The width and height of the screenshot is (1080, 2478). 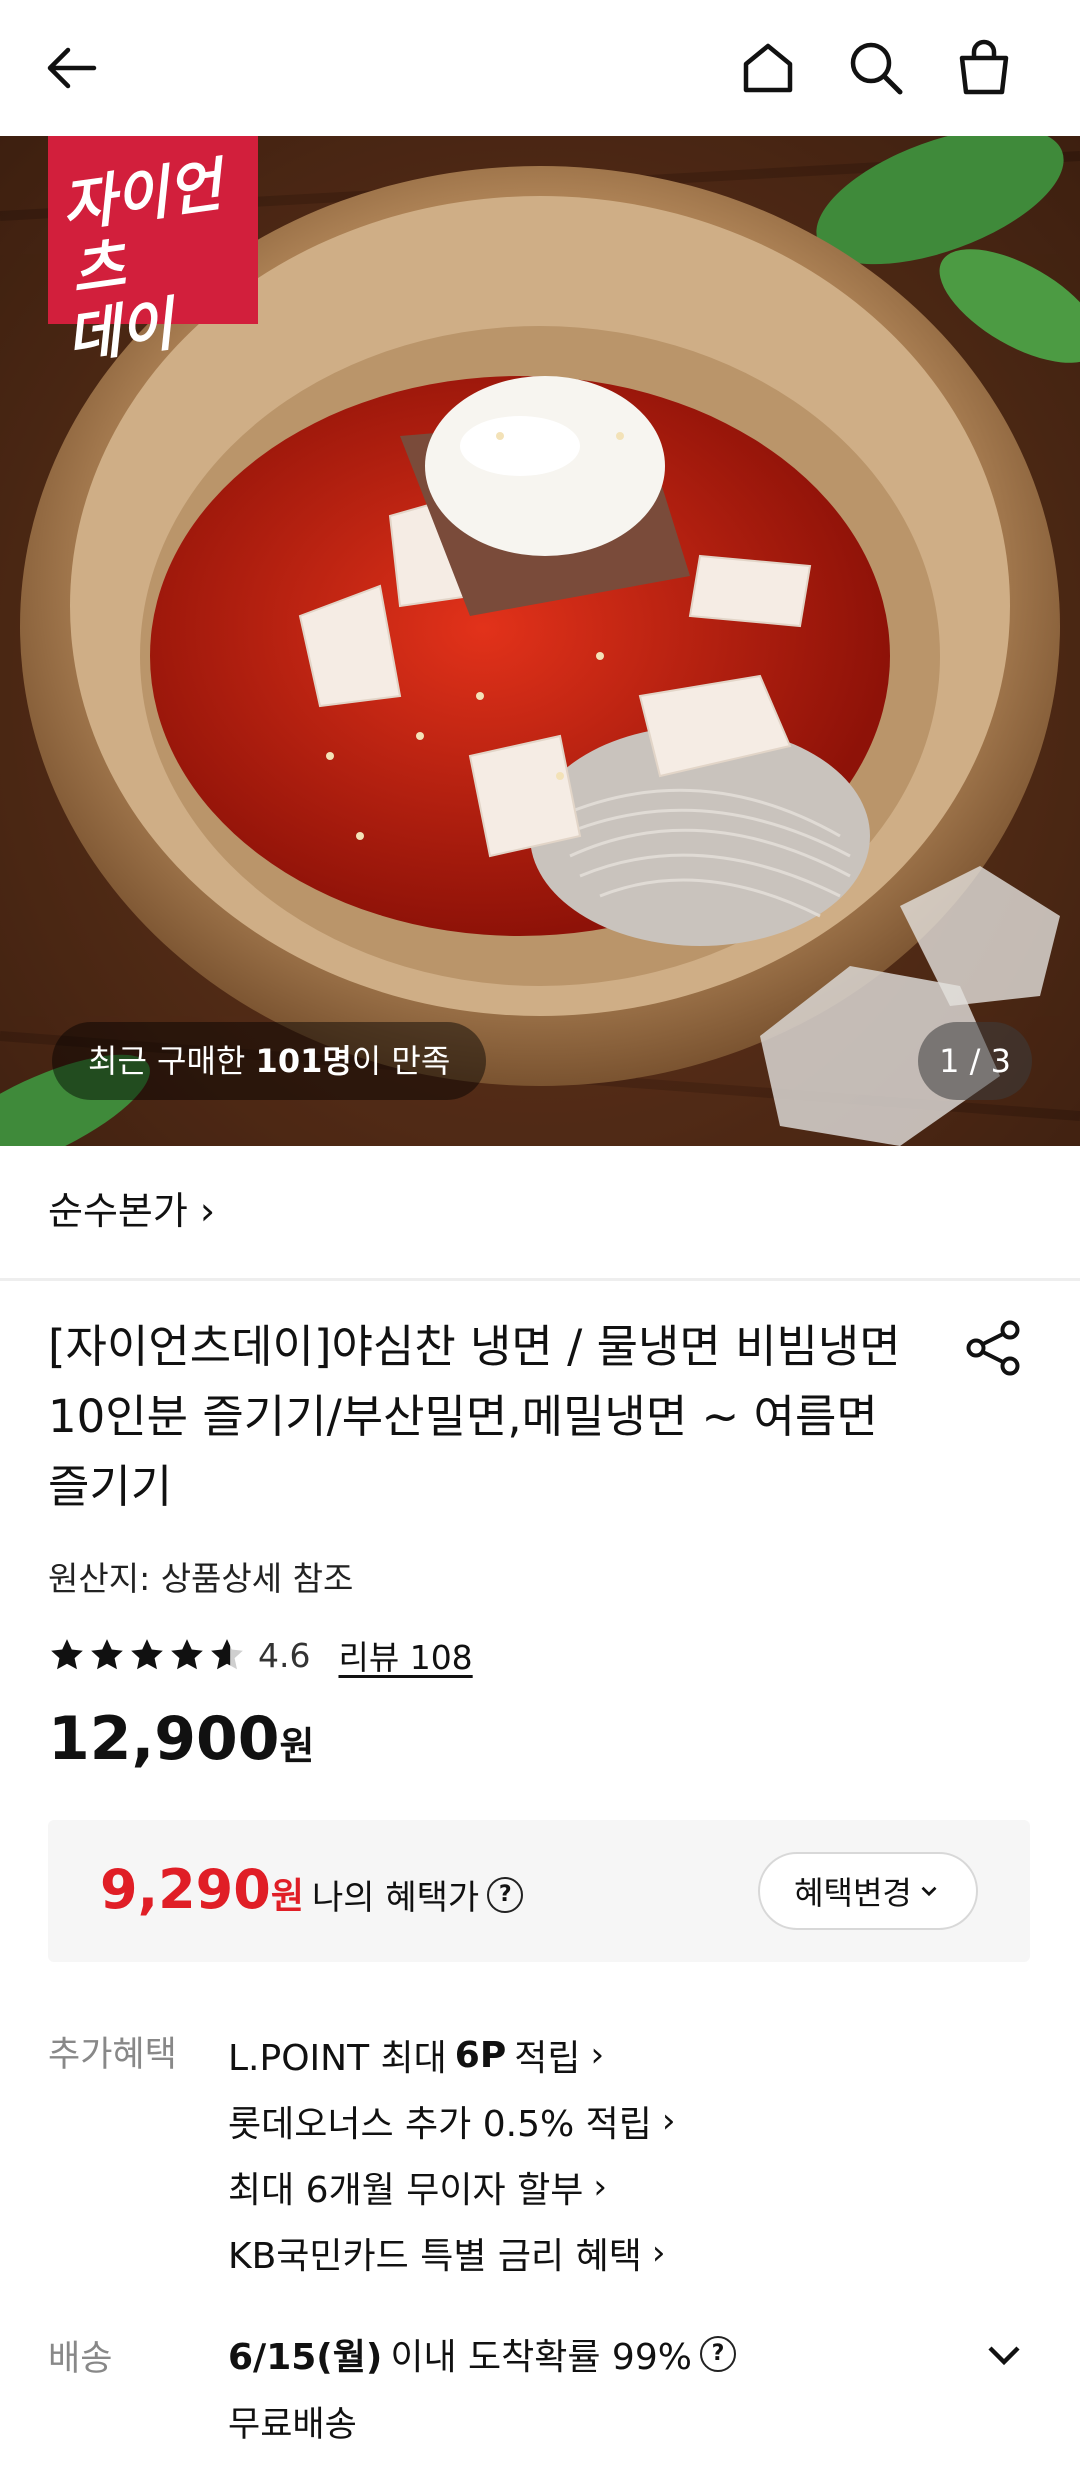 I want to click on benefit-item-kb-card: KB국민카드 특별 금리 혜택 ›, so click(x=451, y=2253).